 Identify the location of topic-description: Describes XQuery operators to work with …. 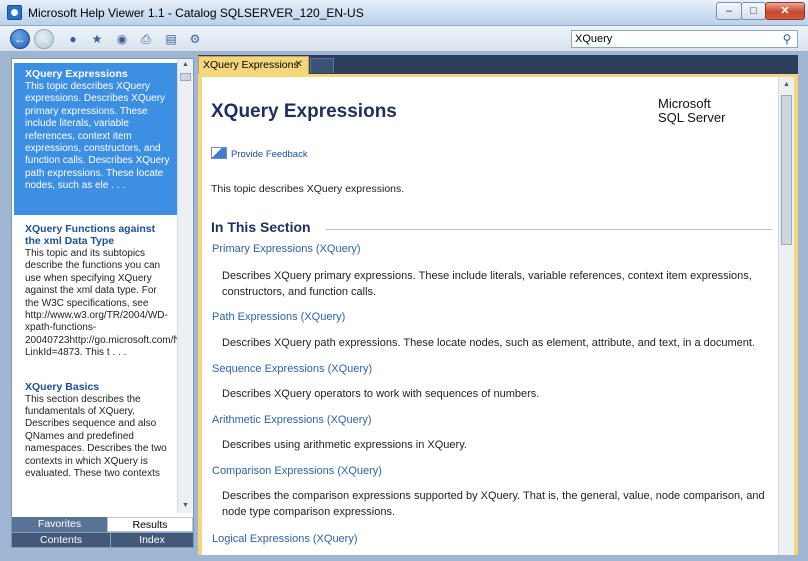
(381, 394).